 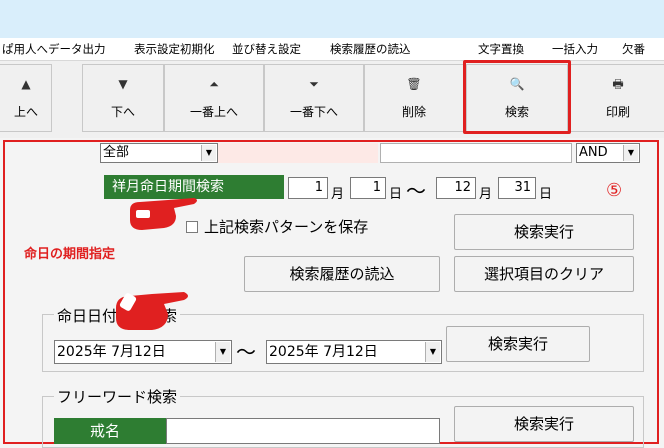 What do you see at coordinates (338, 194) in the screenshot?
I see `start-month-unit: 月` at bounding box center [338, 194].